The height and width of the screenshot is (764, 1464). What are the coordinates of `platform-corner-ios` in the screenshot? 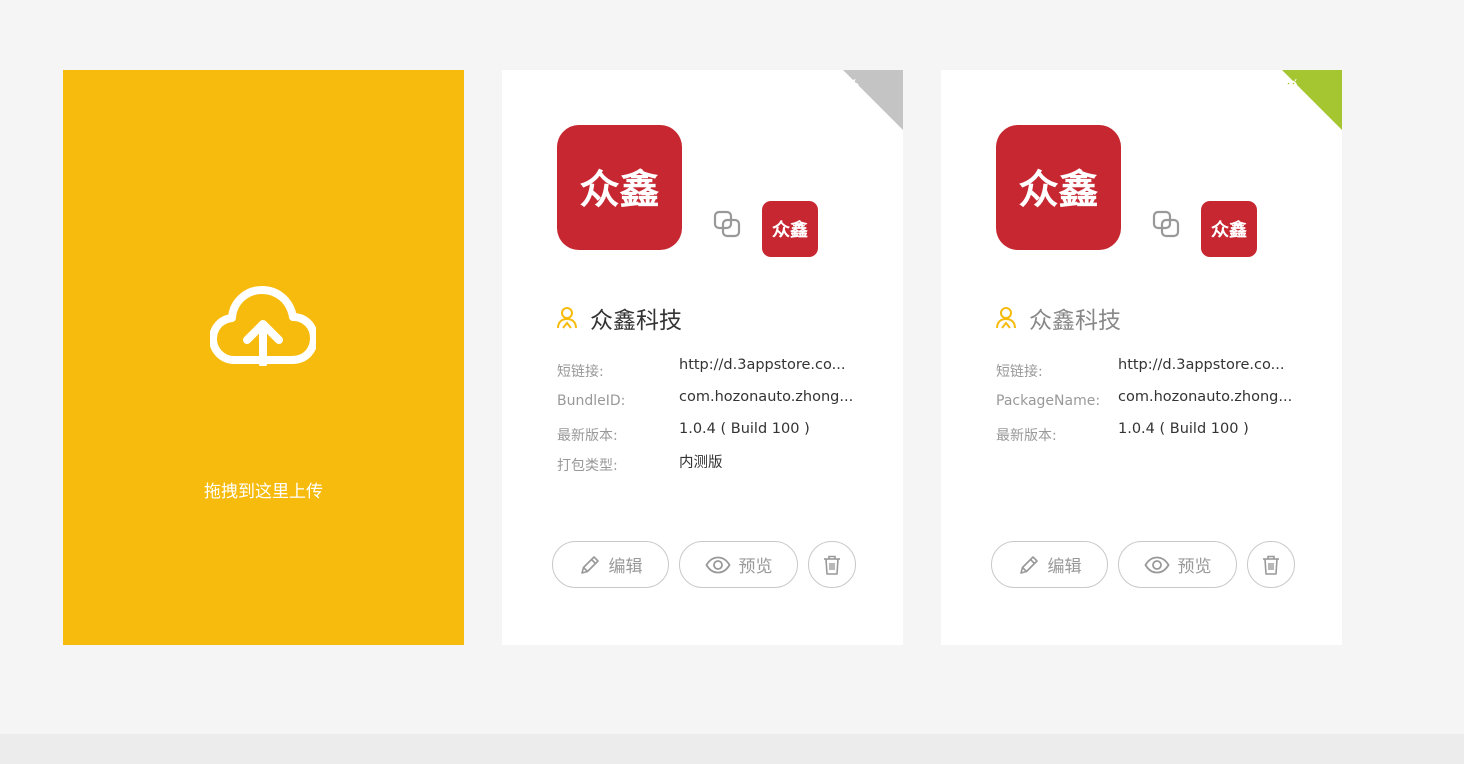 It's located at (873, 100).